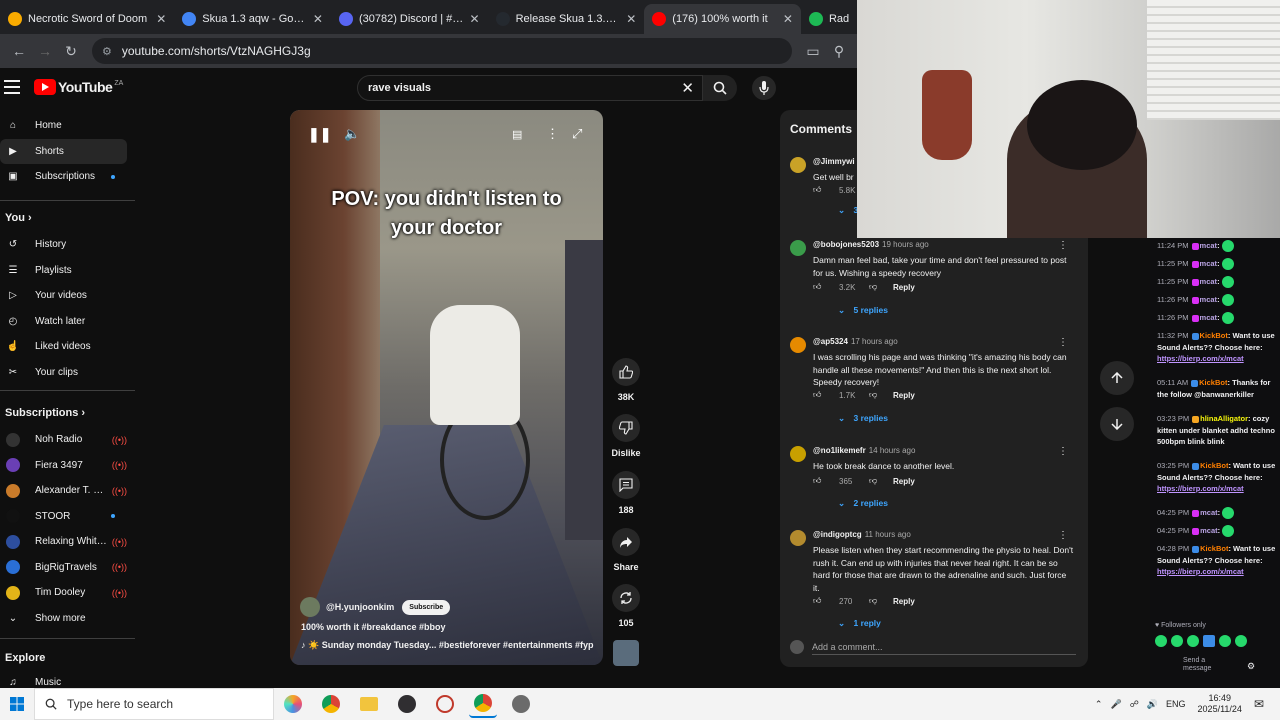  I want to click on comments-button: 188, so click(626, 493).